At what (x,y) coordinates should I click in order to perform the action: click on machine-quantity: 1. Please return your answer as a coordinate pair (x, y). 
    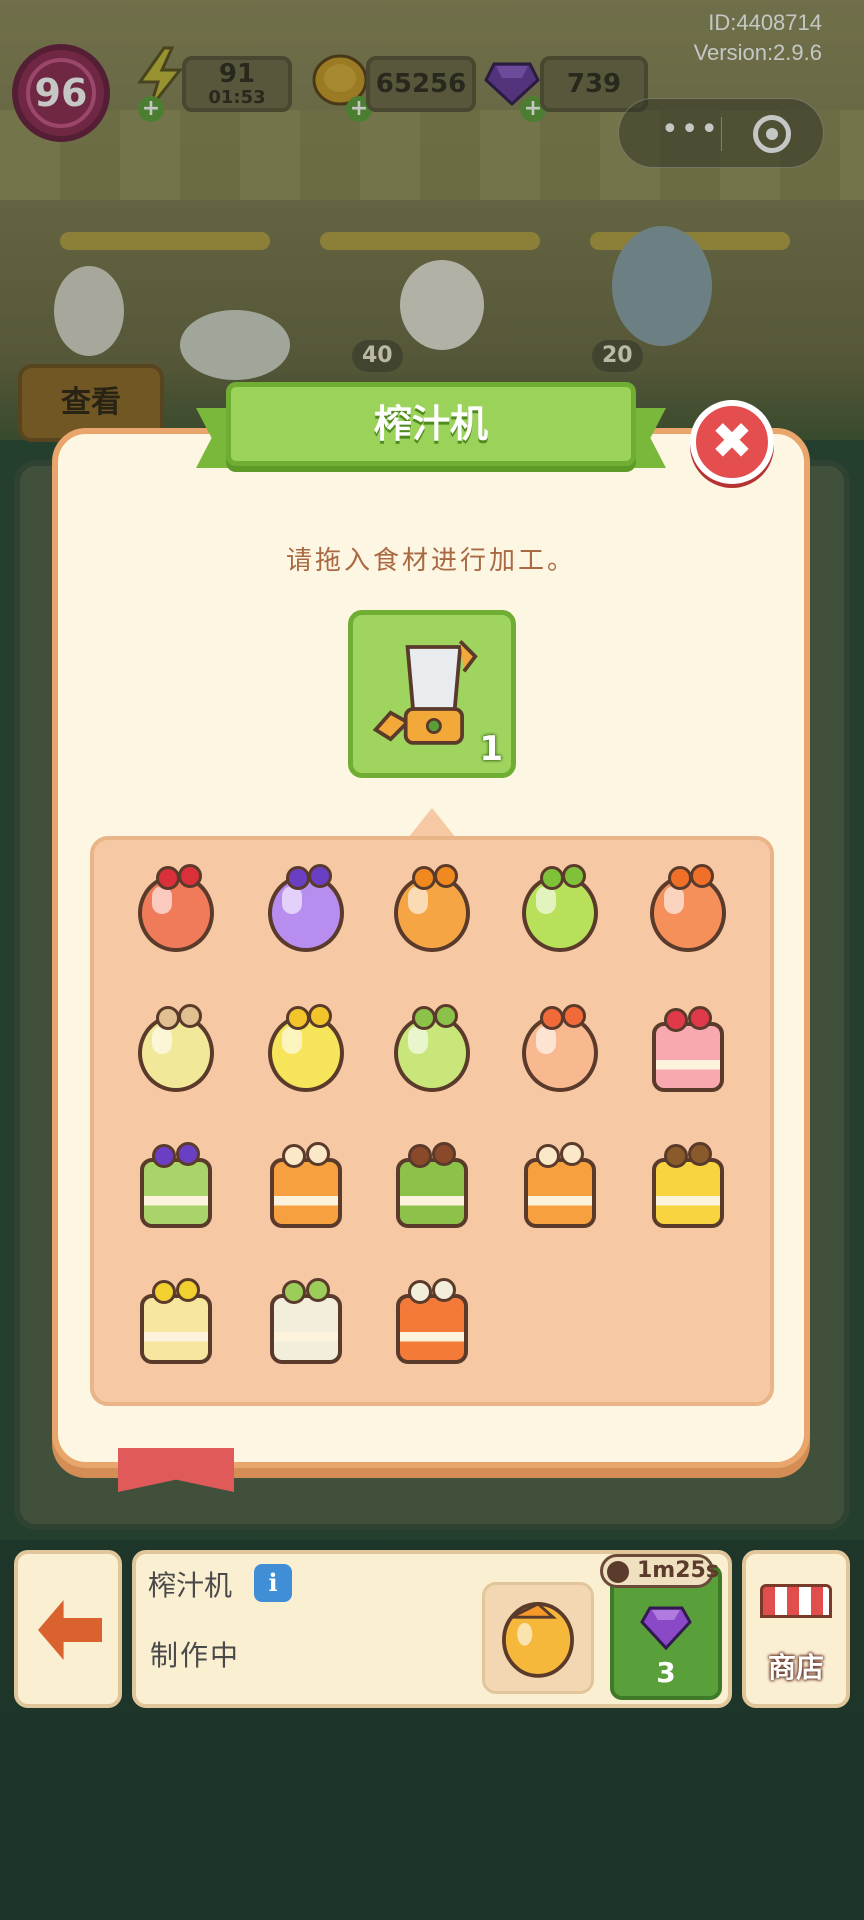
    Looking at the image, I should click on (491, 749).